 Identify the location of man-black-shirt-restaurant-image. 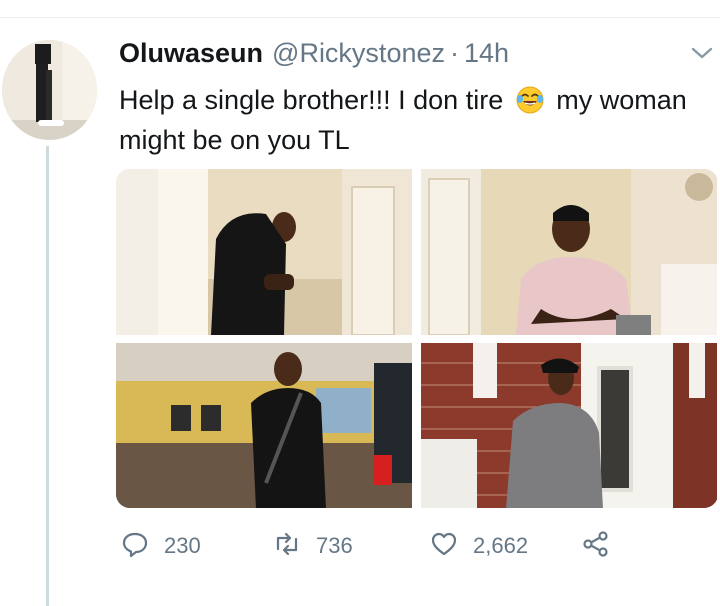
(264, 425).